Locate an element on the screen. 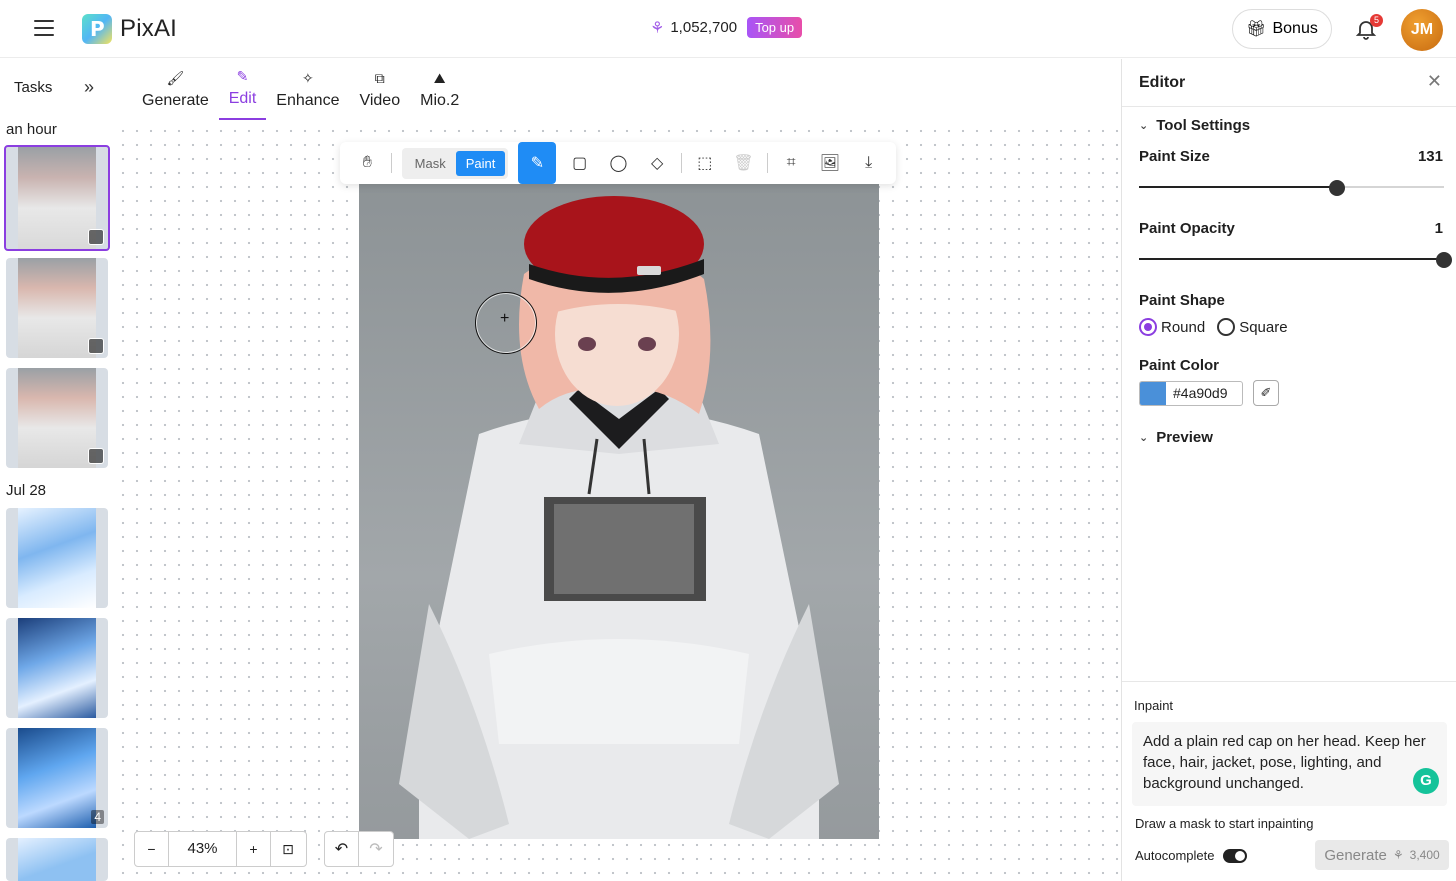 The image size is (1456, 881). paint-size-slider is located at coordinates (1291, 188).